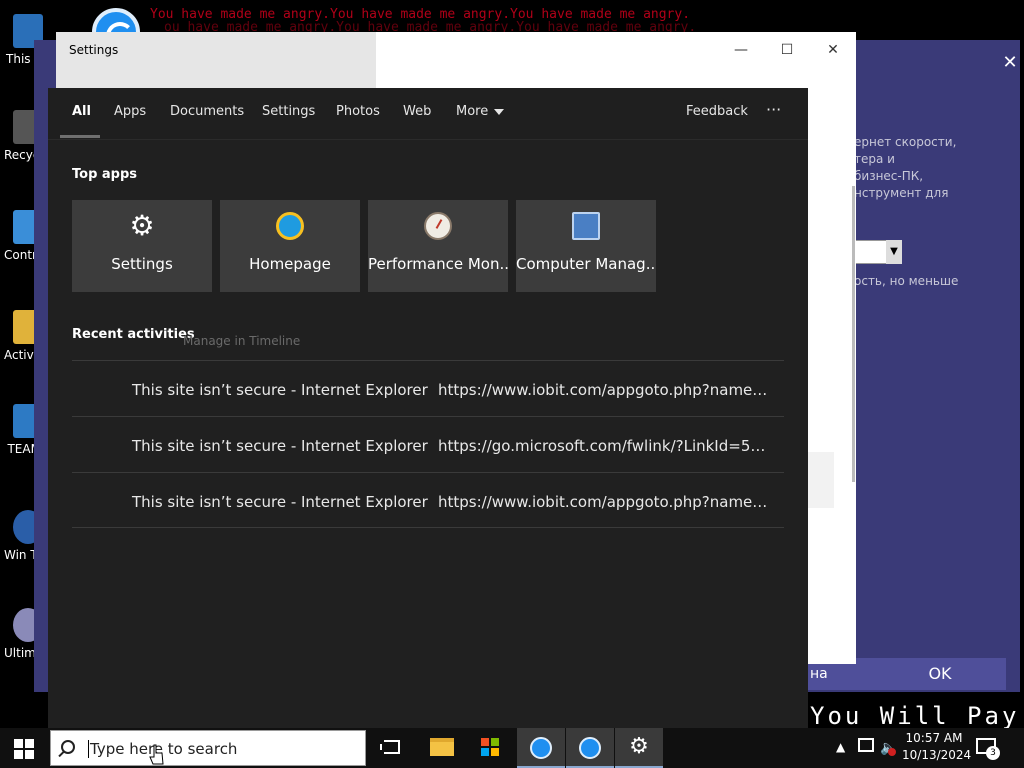 Image resolution: width=1024 pixels, height=768 pixels. What do you see at coordinates (472, 111) in the screenshot?
I see `tab-more-label: More` at bounding box center [472, 111].